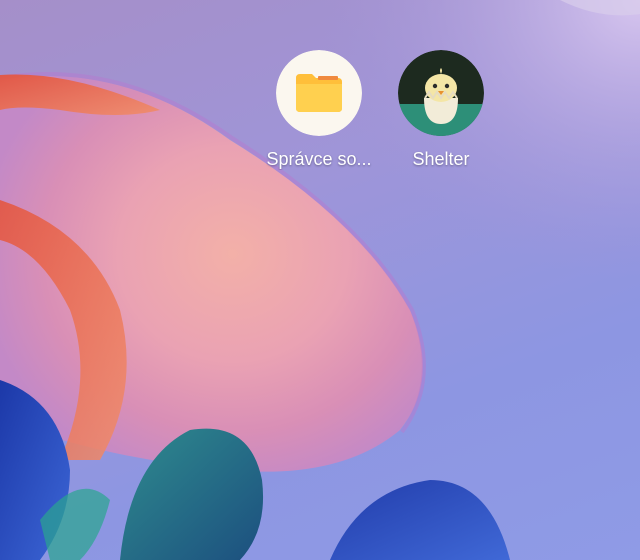  Describe the element at coordinates (441, 93) in the screenshot. I see `hatching-chick-egg-icon` at that location.